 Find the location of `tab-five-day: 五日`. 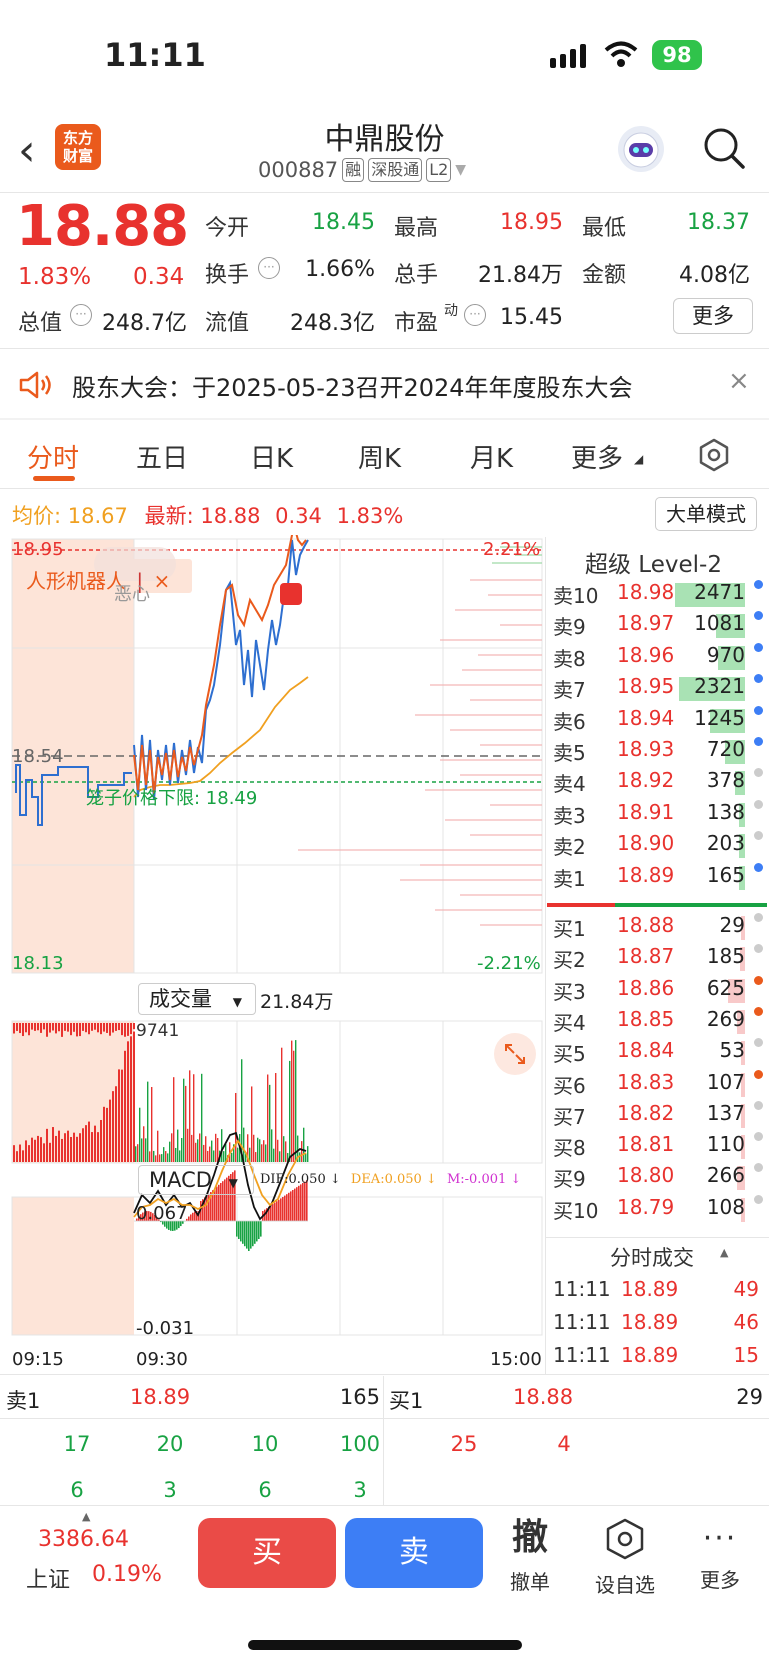

tab-five-day: 五日 is located at coordinates (162, 456).